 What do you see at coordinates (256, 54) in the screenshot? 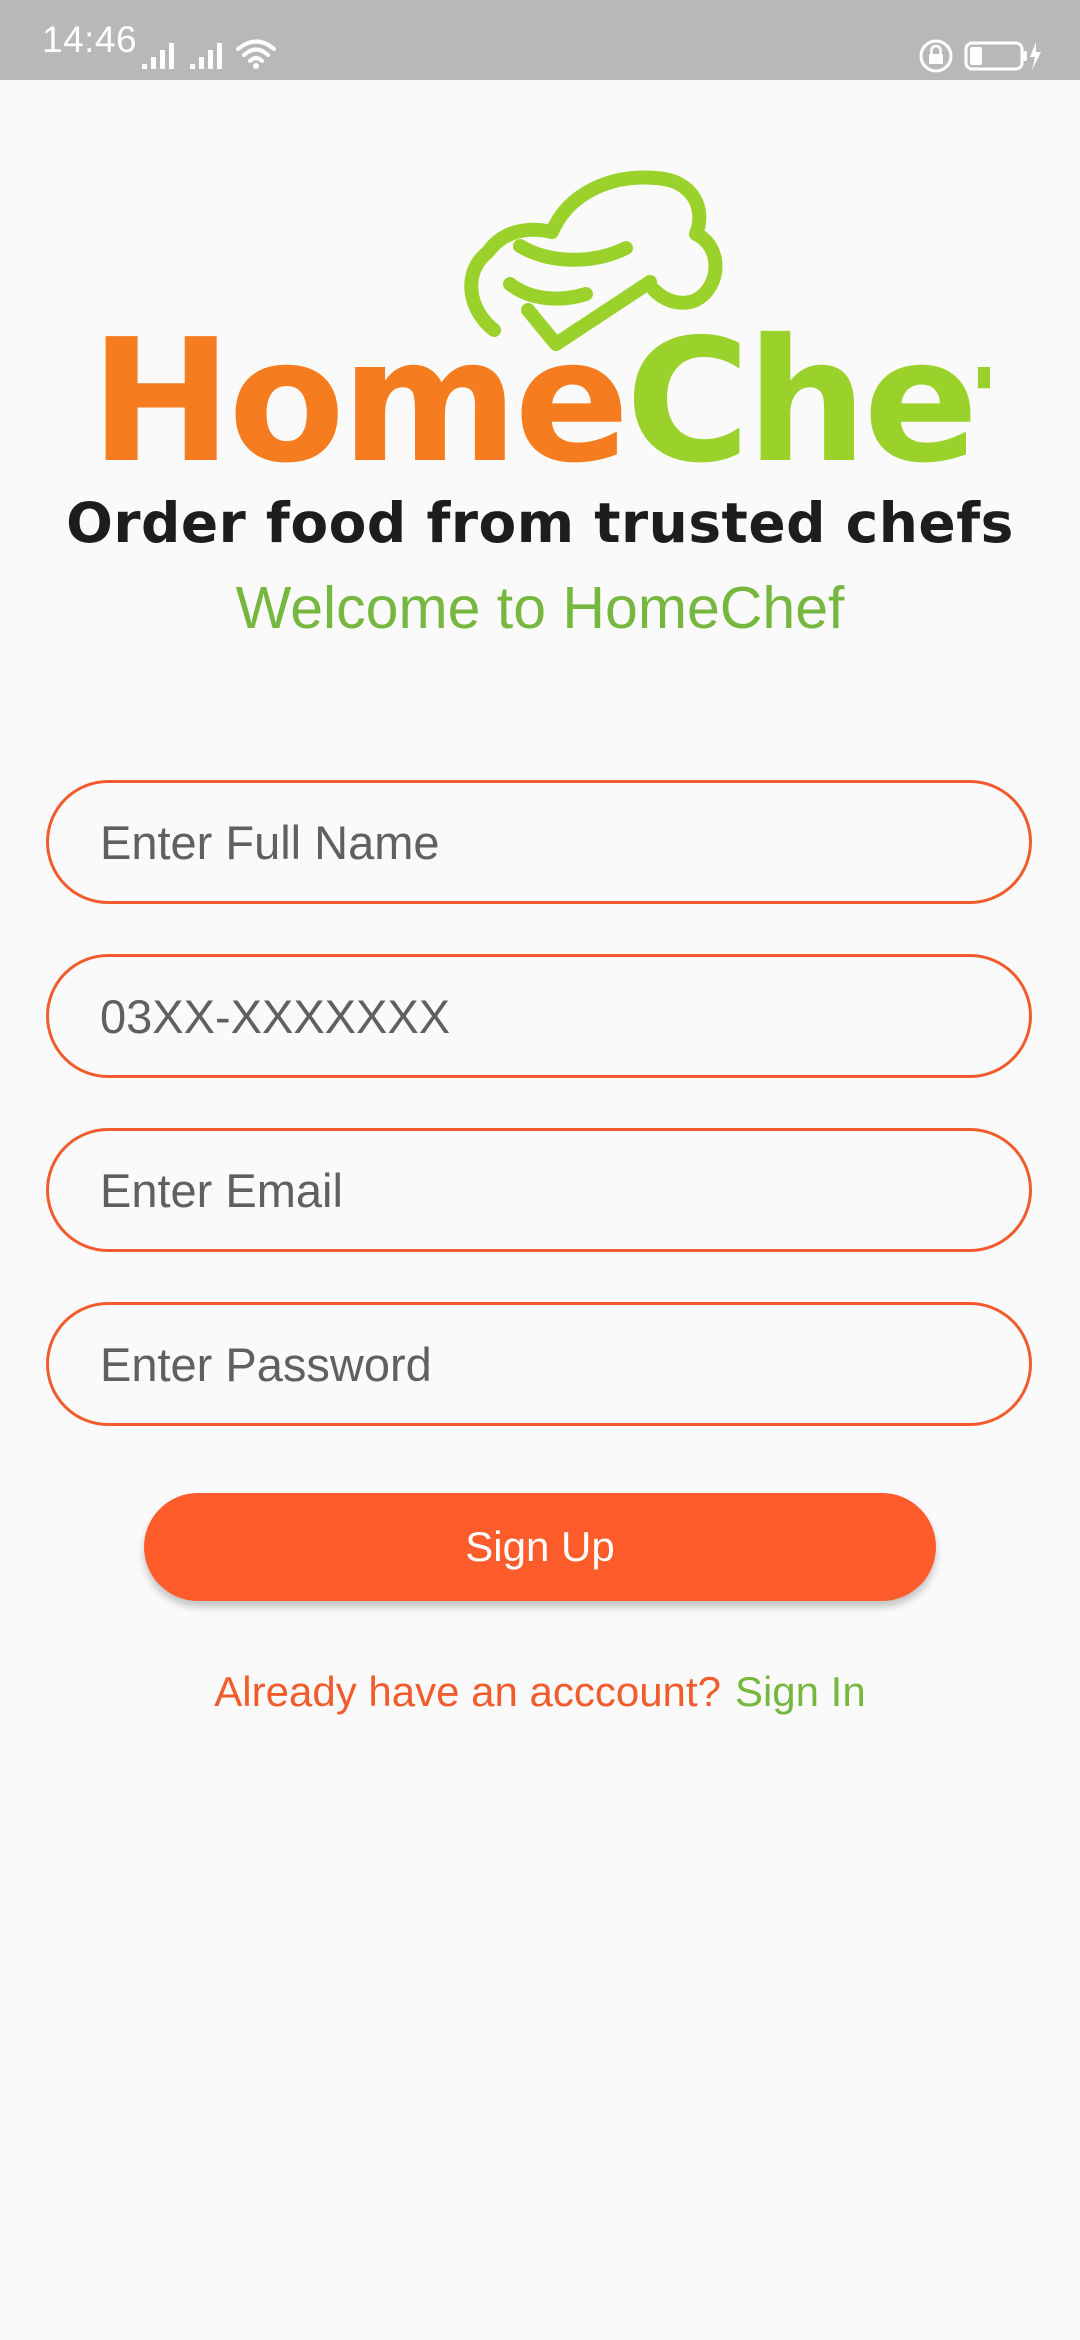
I see `wifi-icon` at bounding box center [256, 54].